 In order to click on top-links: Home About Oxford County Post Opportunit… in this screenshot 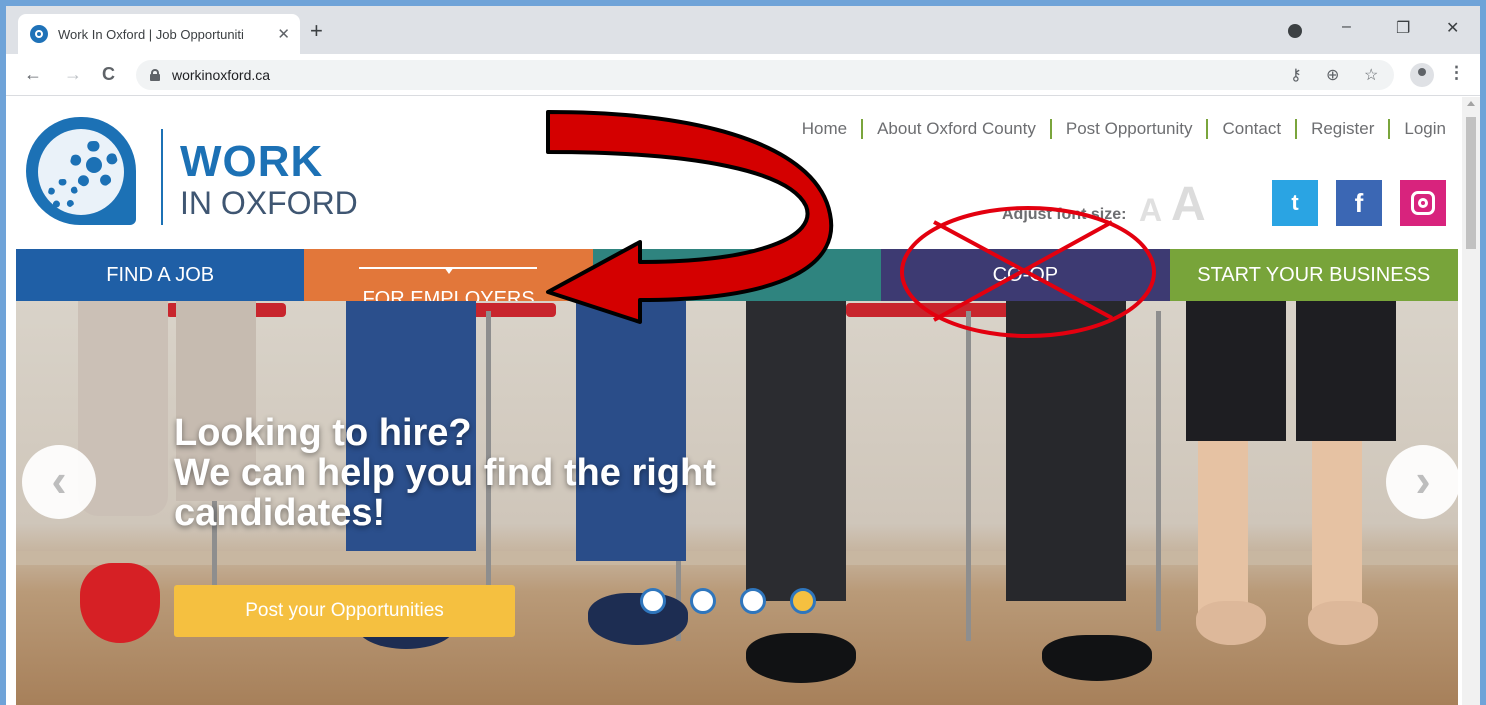, I will do `click(1124, 129)`.